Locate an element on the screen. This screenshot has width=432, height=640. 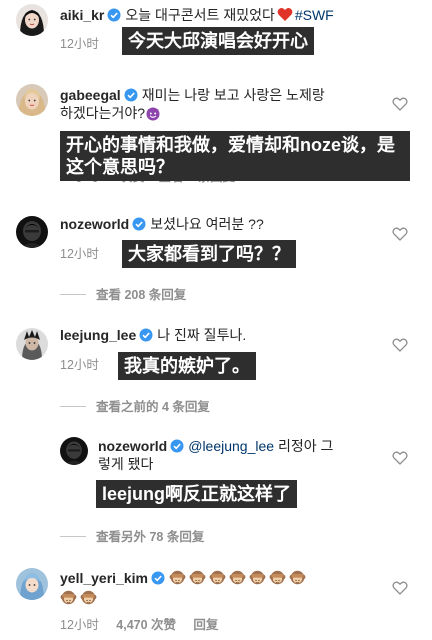
comment-line-2: 하겠다는거야? is located at coordinates (110, 113).